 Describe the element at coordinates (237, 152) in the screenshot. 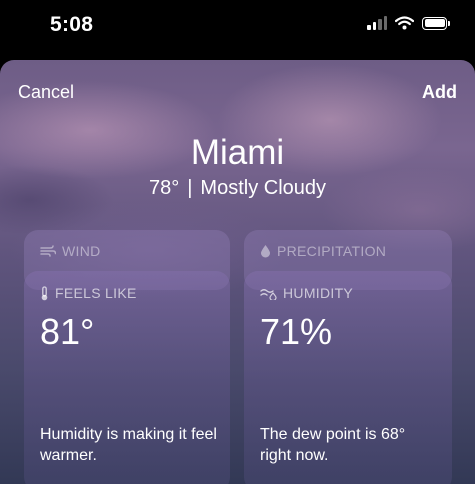

I see `city-name: Miami` at that location.